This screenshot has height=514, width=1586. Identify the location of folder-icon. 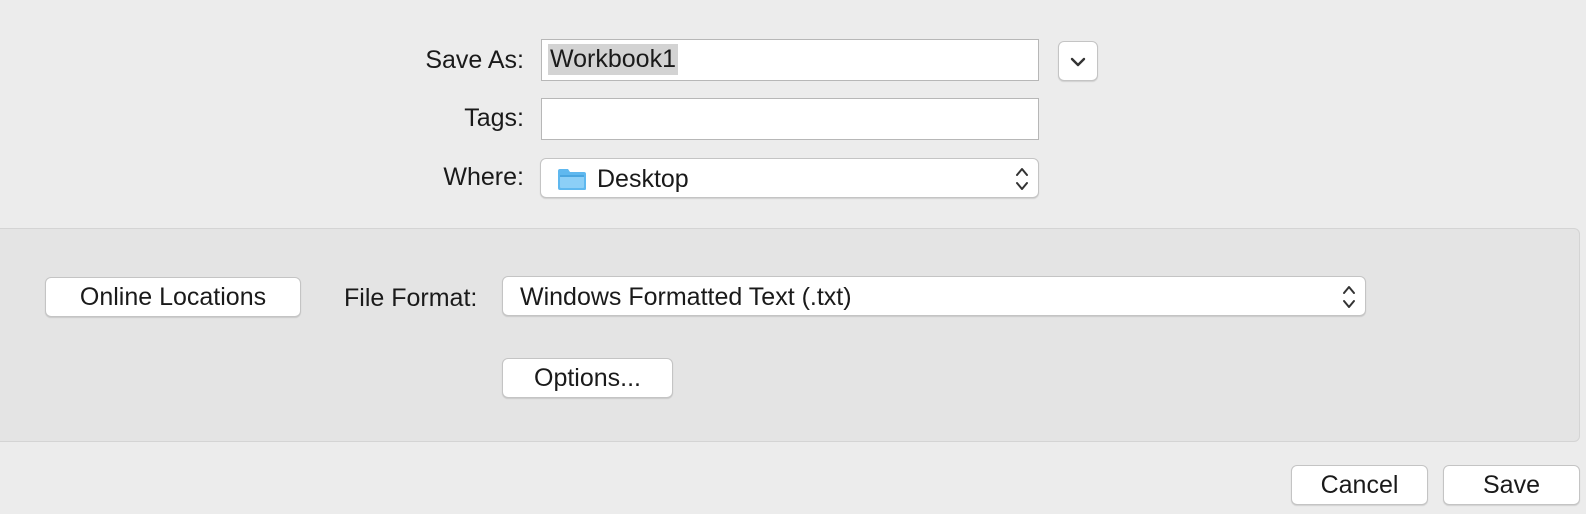
(572, 179).